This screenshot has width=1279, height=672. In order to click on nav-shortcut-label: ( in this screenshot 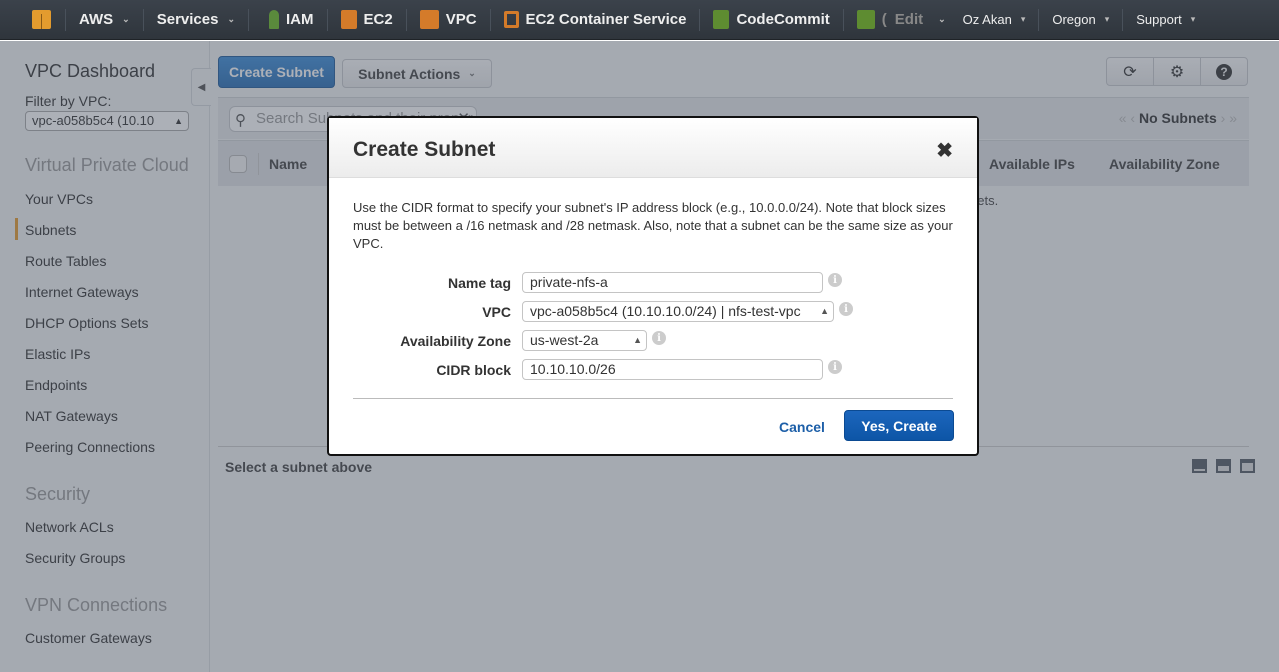, I will do `click(884, 19)`.